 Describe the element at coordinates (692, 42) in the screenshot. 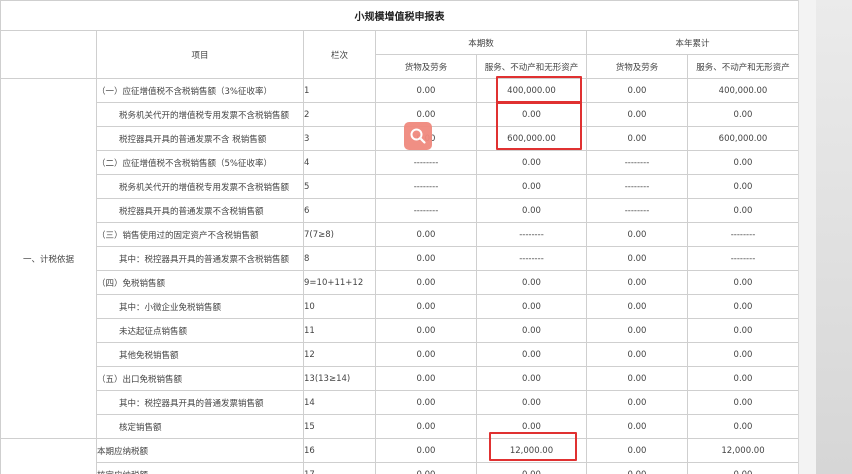

I see `header-year-to-date: 本年累计` at that location.